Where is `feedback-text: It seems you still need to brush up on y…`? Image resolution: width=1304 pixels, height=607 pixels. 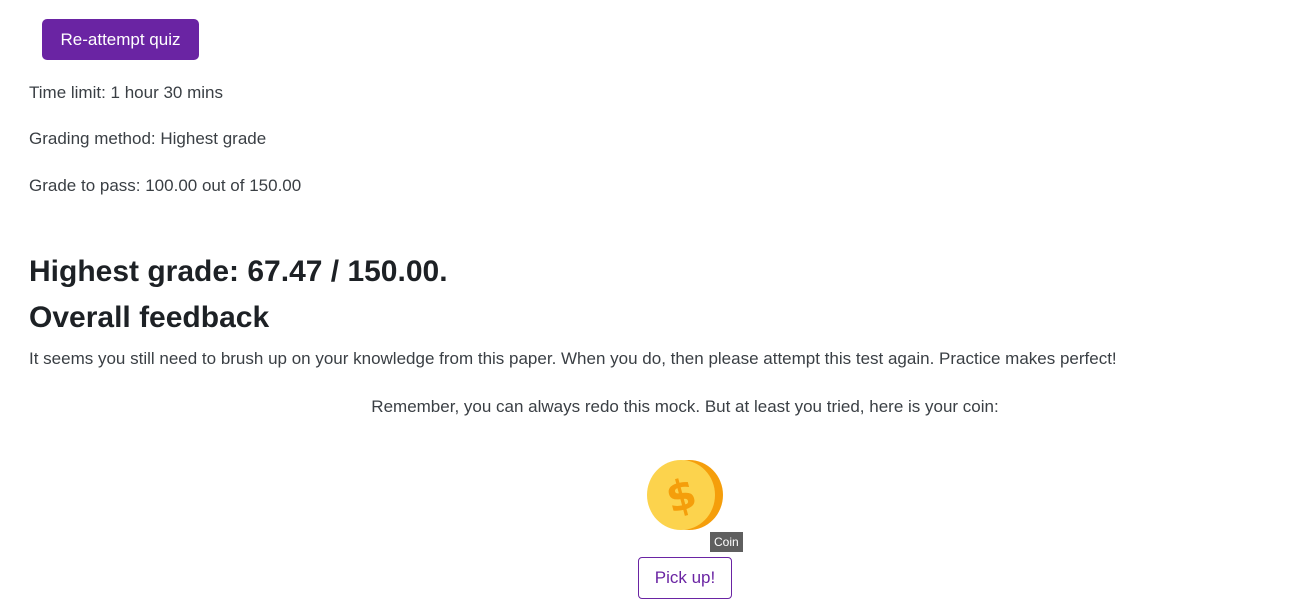
feedback-text: It seems you still need to brush up on y… is located at coordinates (573, 358).